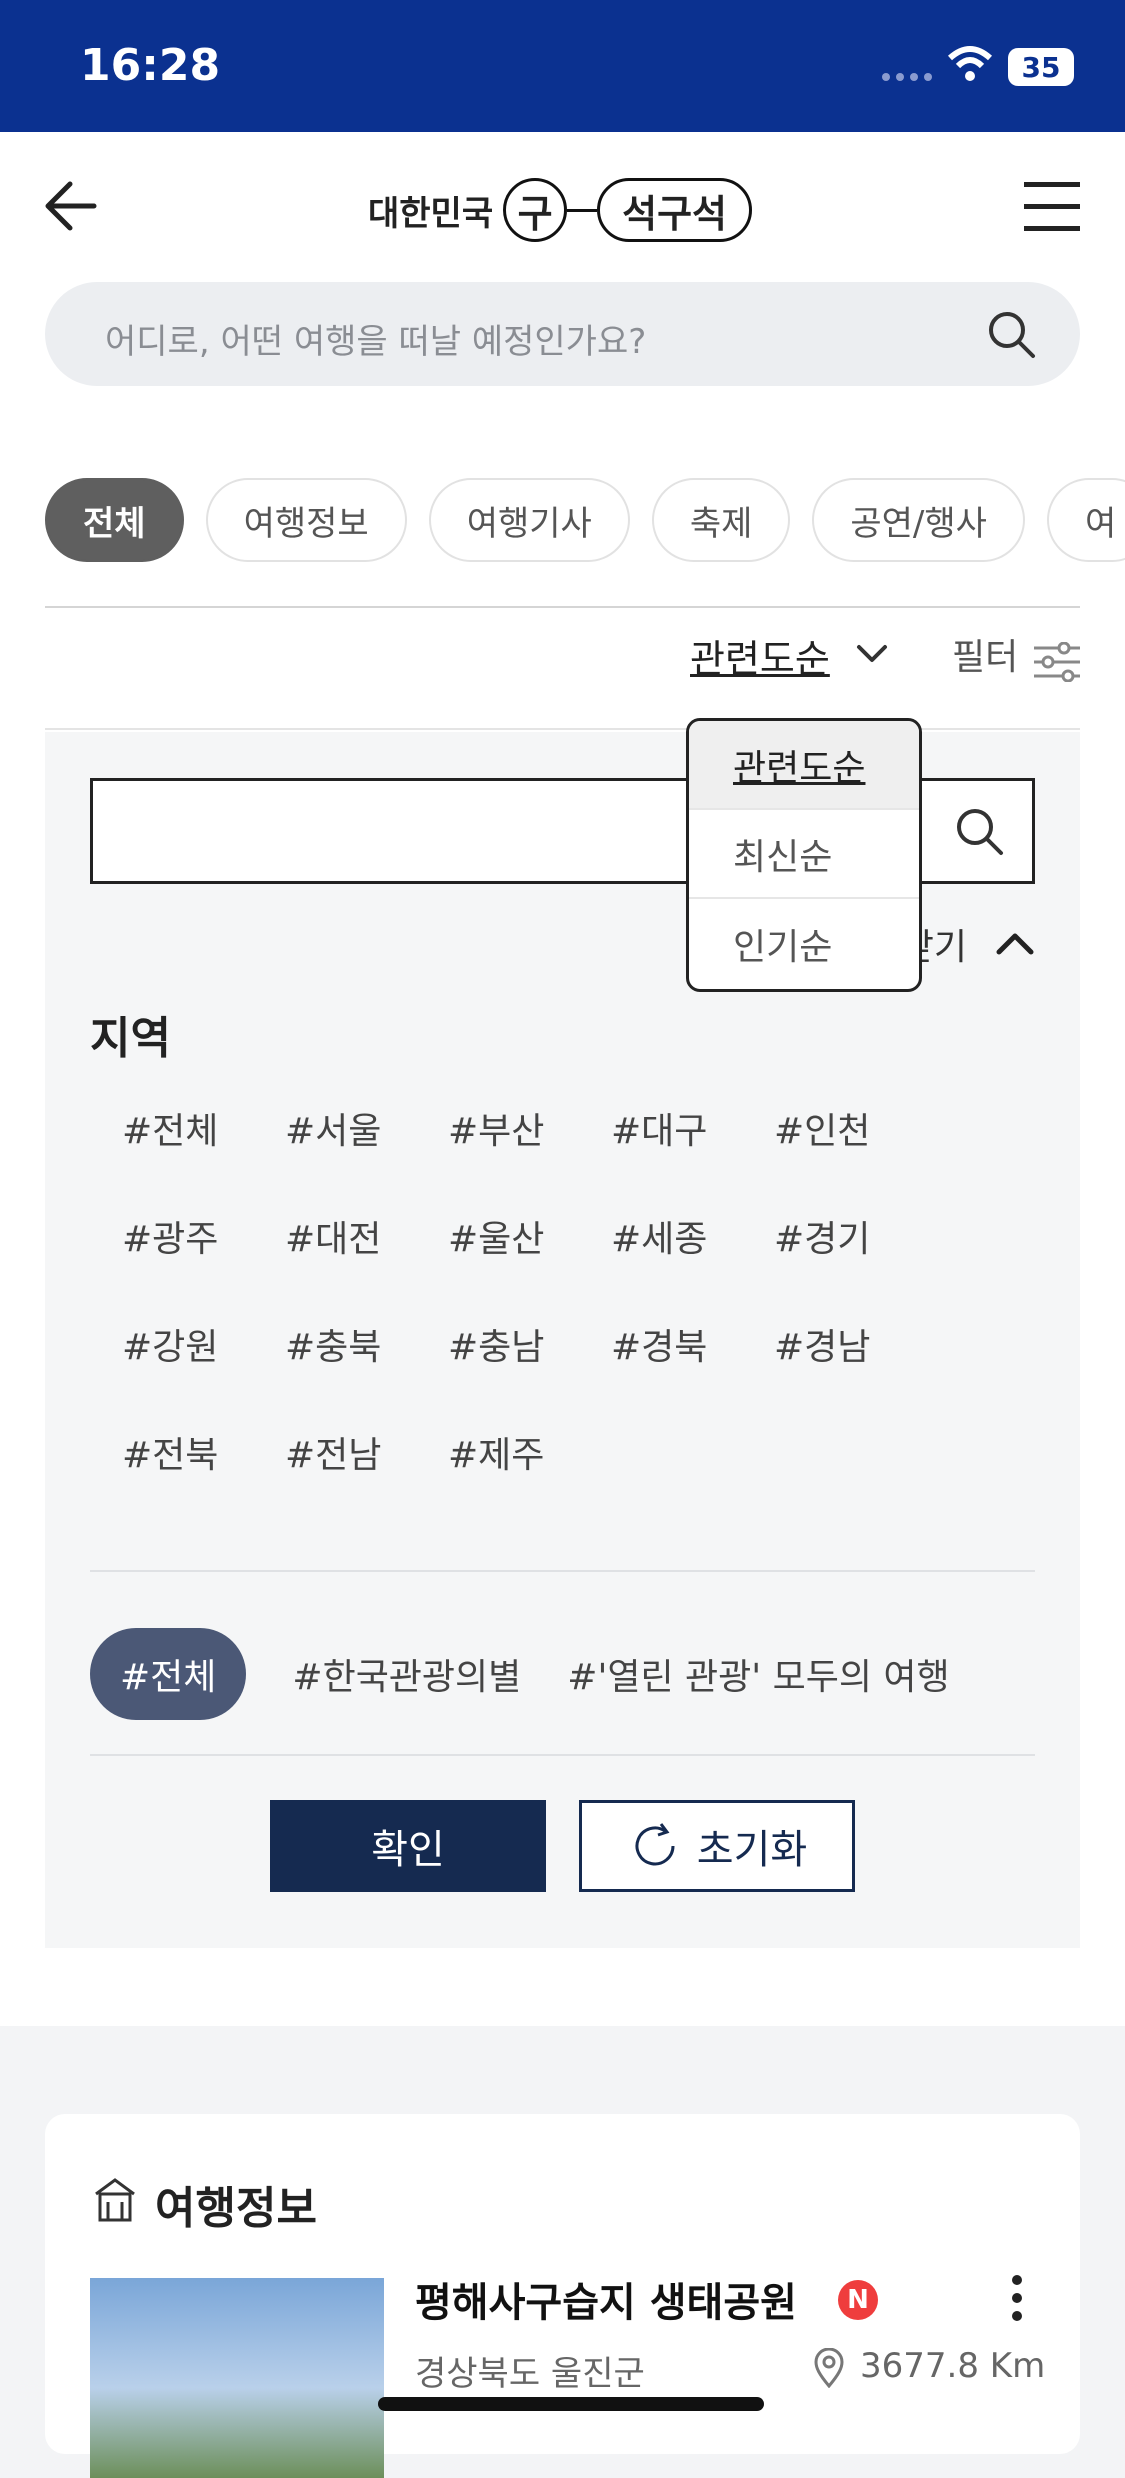 The width and height of the screenshot is (1125, 2478). I want to click on travel-info-icon, so click(115, 2200).